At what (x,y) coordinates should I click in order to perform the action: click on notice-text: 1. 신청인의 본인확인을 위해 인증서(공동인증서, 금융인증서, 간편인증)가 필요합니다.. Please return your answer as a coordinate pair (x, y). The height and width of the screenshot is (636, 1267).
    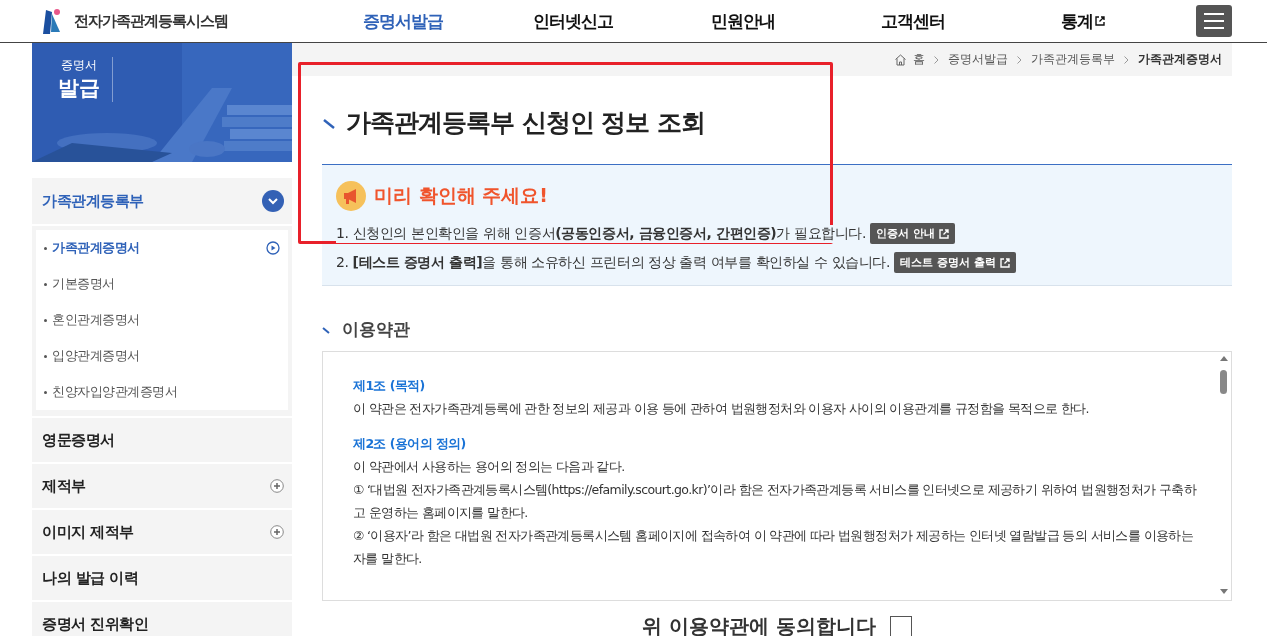
    Looking at the image, I should click on (601, 233).